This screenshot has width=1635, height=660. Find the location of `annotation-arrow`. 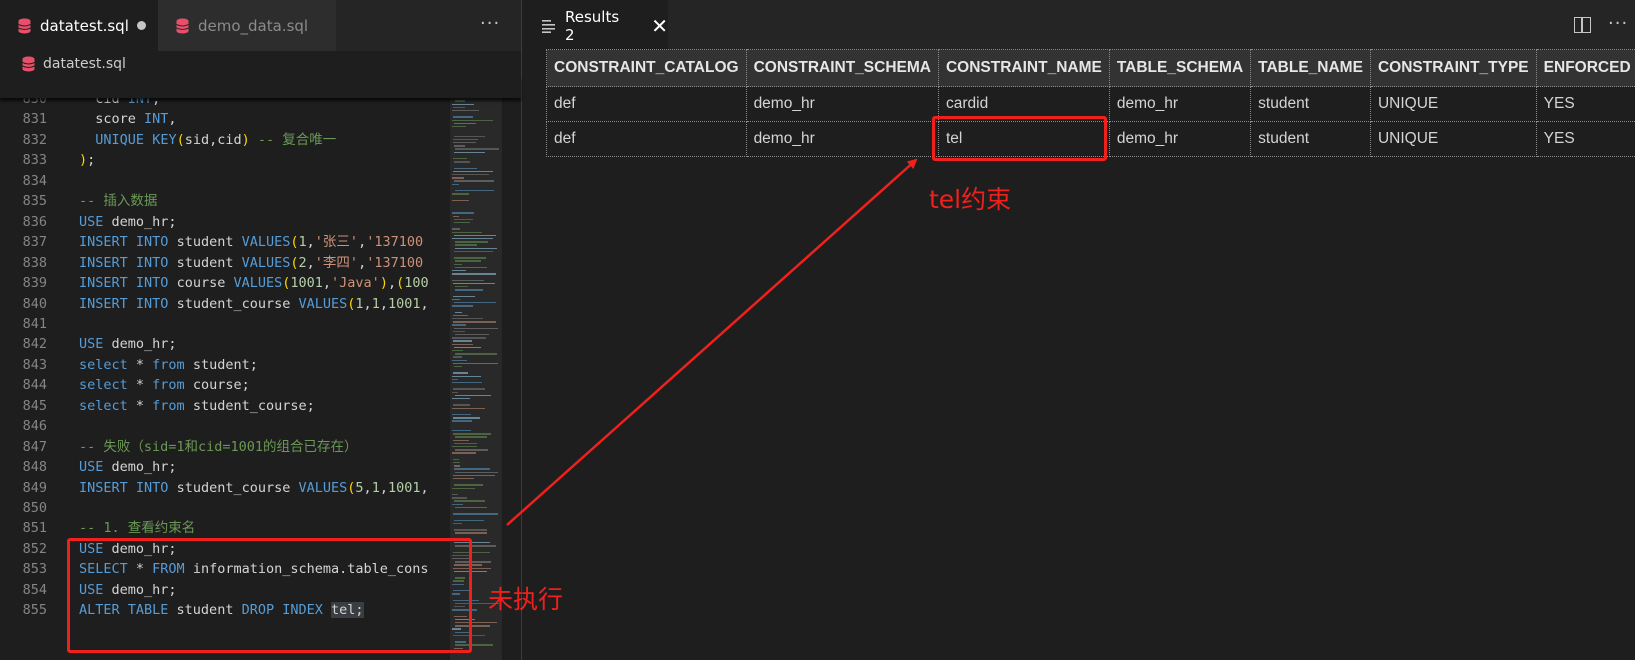

annotation-arrow is located at coordinates (712, 342).